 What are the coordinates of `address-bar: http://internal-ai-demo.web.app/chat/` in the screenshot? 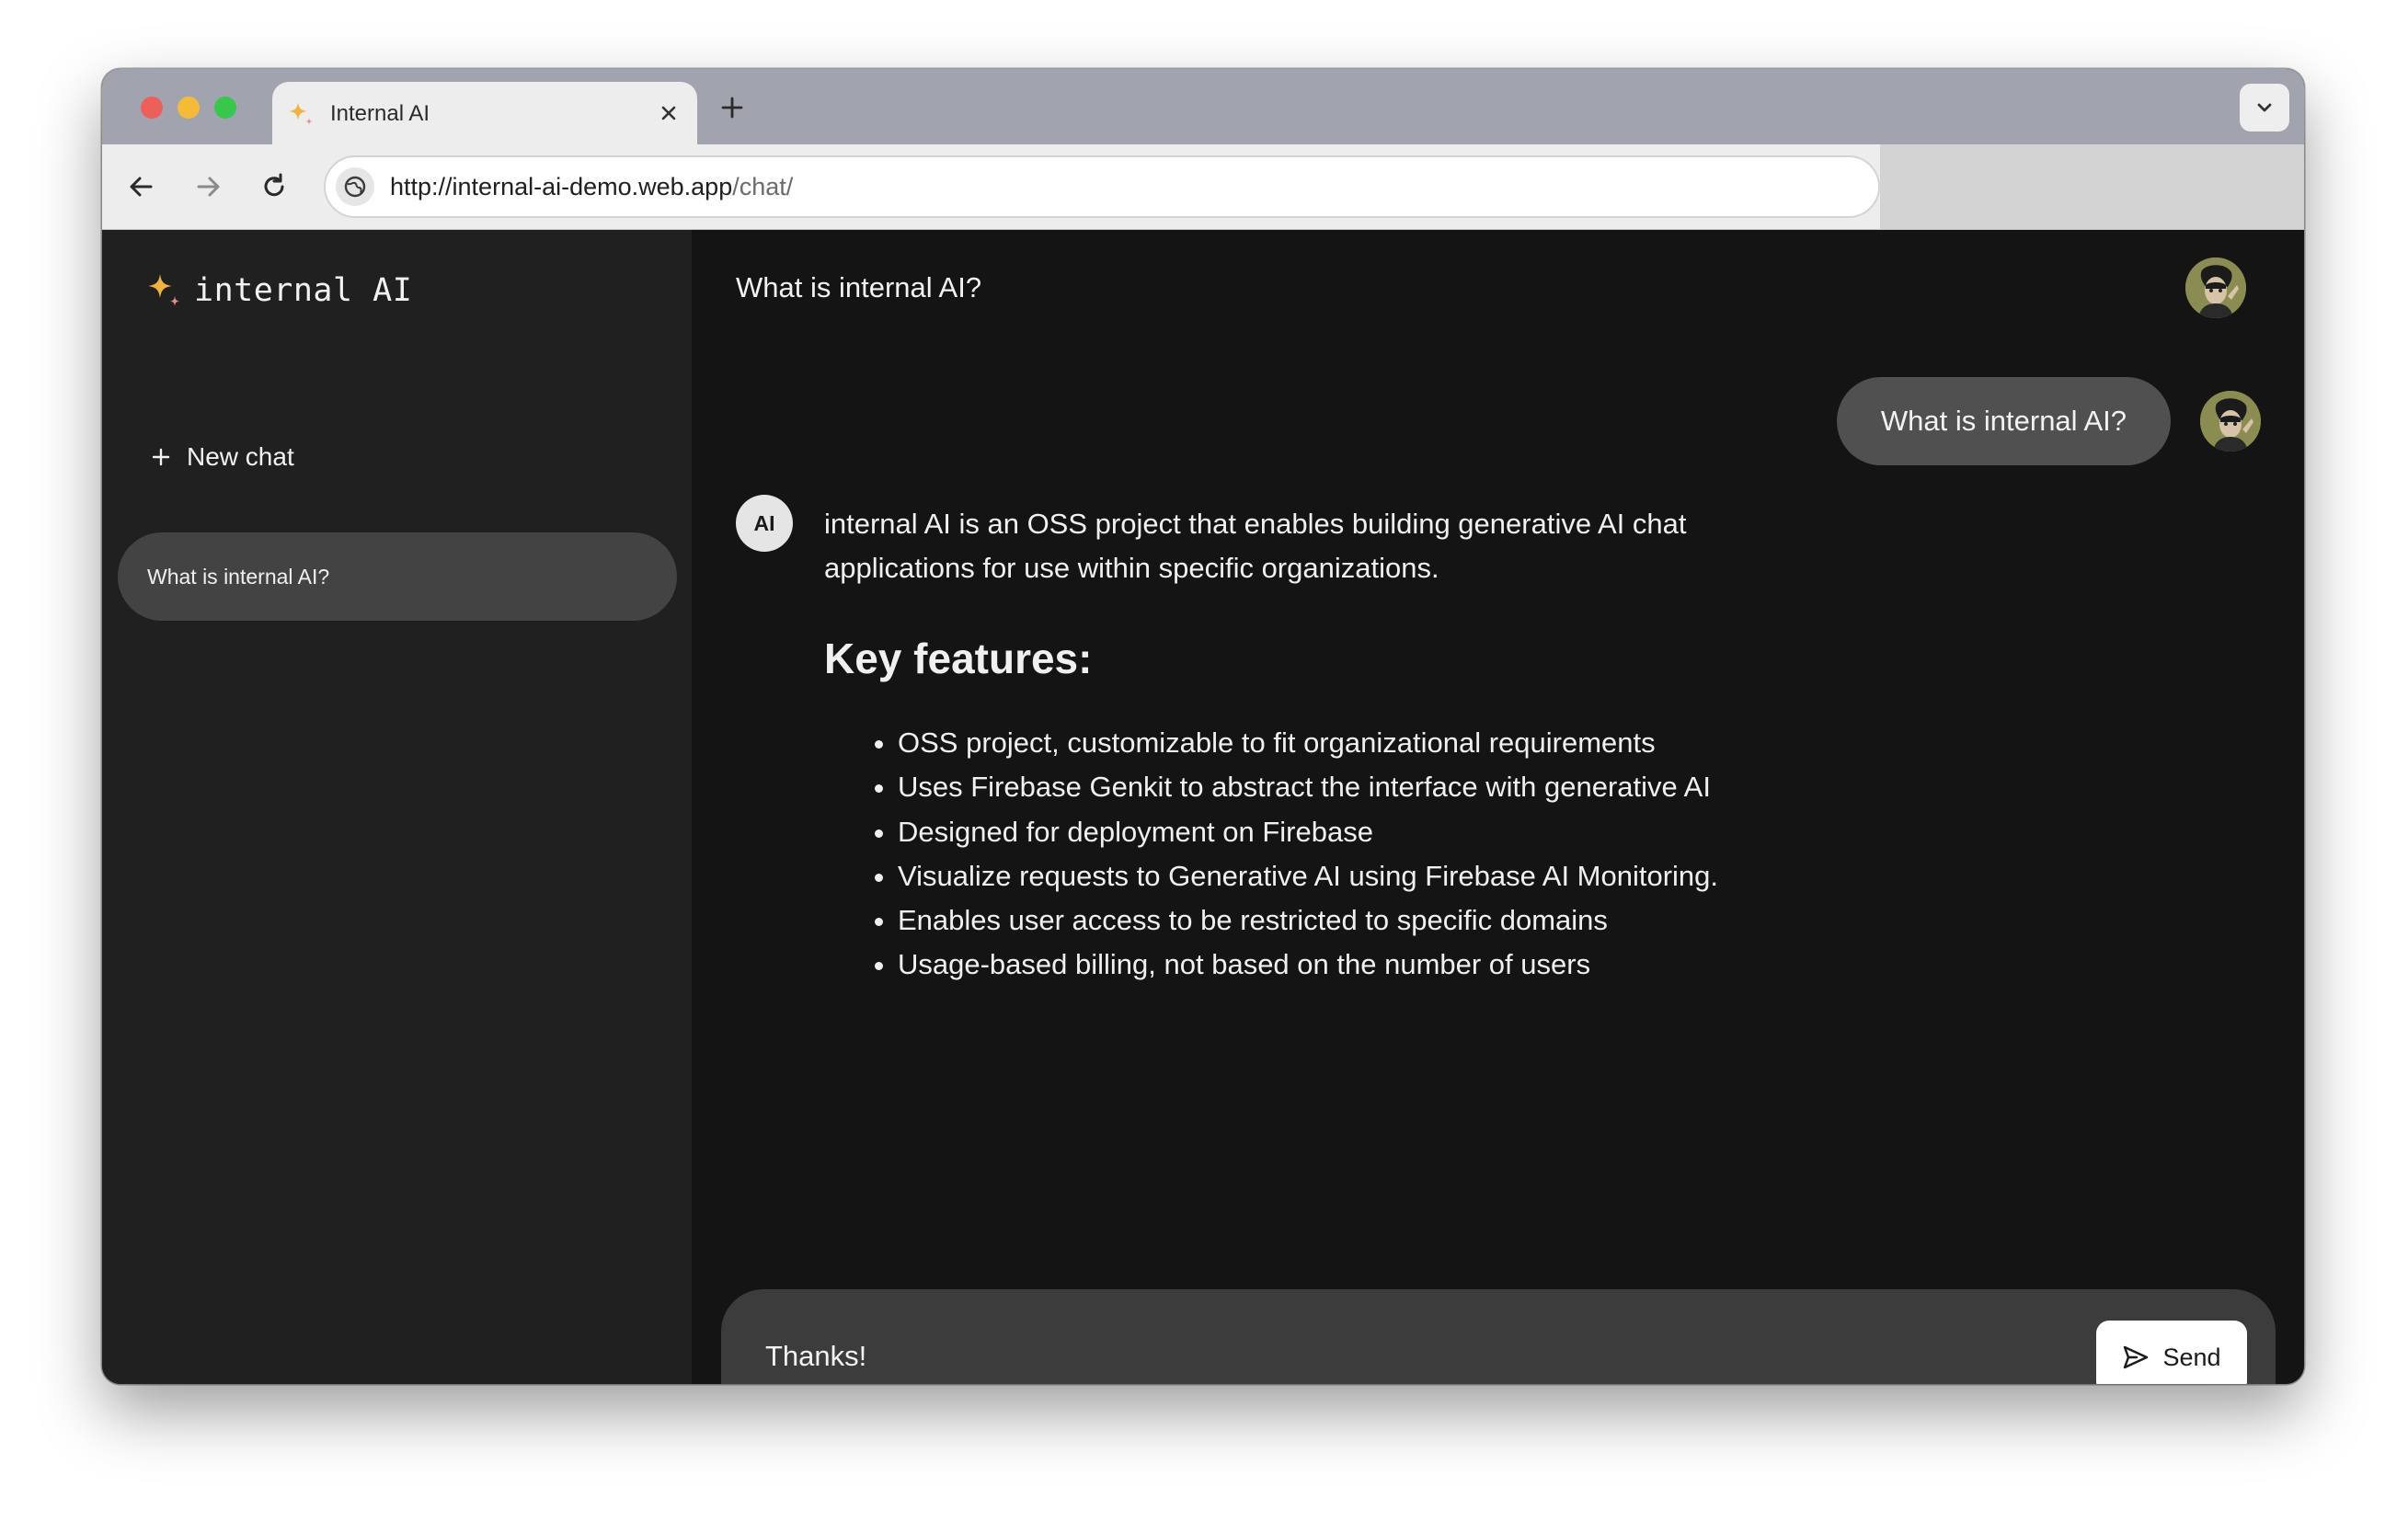 It's located at (1102, 186).